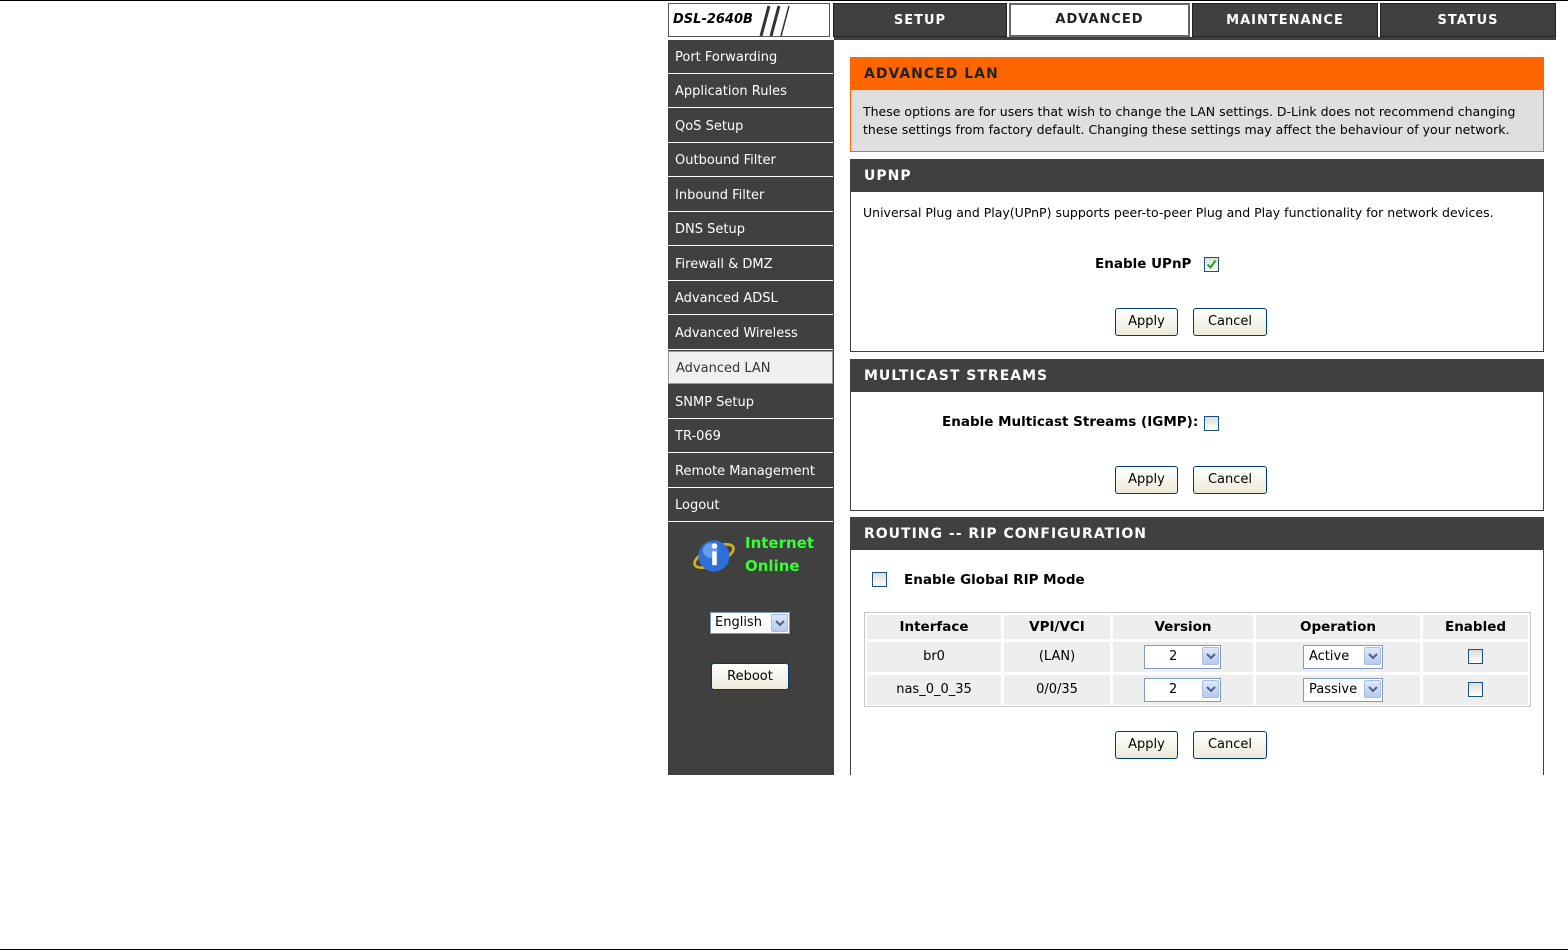  What do you see at coordinates (1197, 376) in the screenshot?
I see `multicast-section-title: MULTICAST STREAMS` at bounding box center [1197, 376].